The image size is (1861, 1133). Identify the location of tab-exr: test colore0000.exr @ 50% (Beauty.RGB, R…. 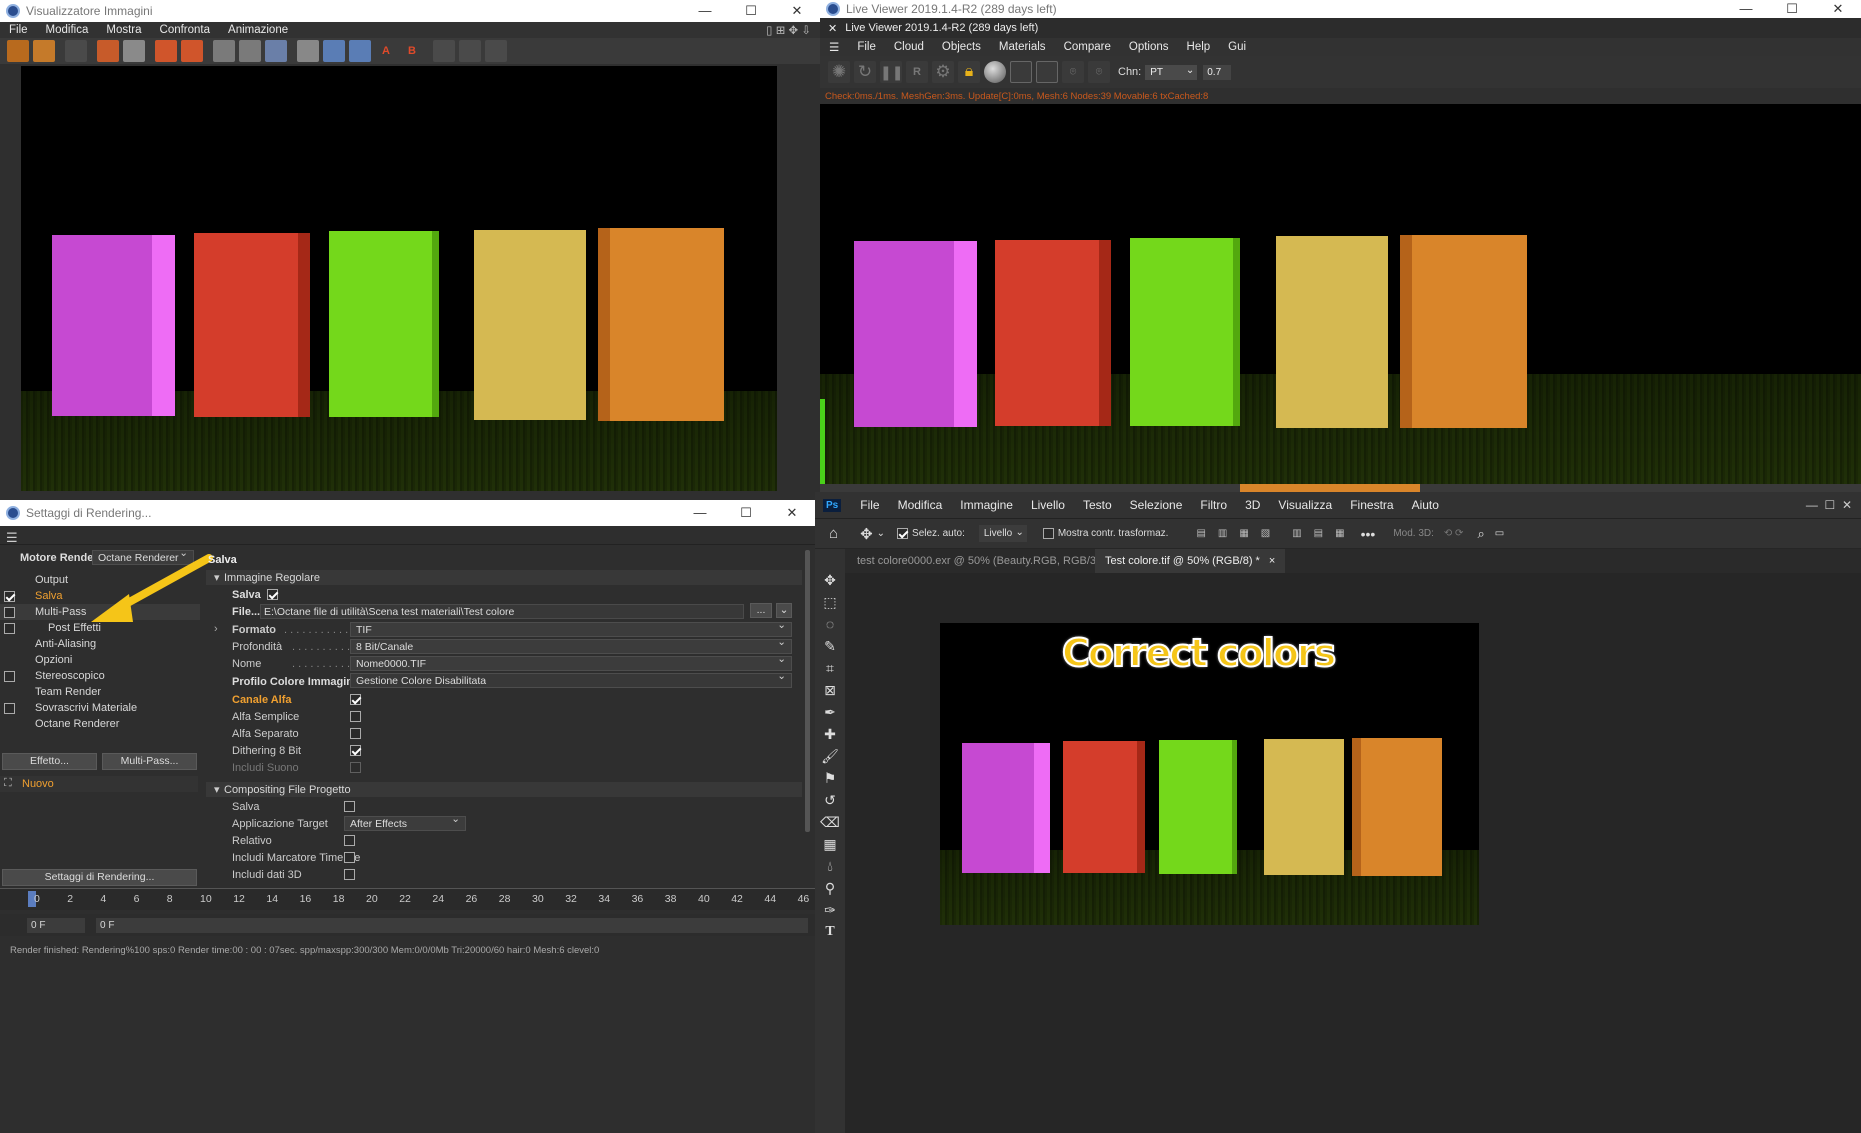
(991, 561).